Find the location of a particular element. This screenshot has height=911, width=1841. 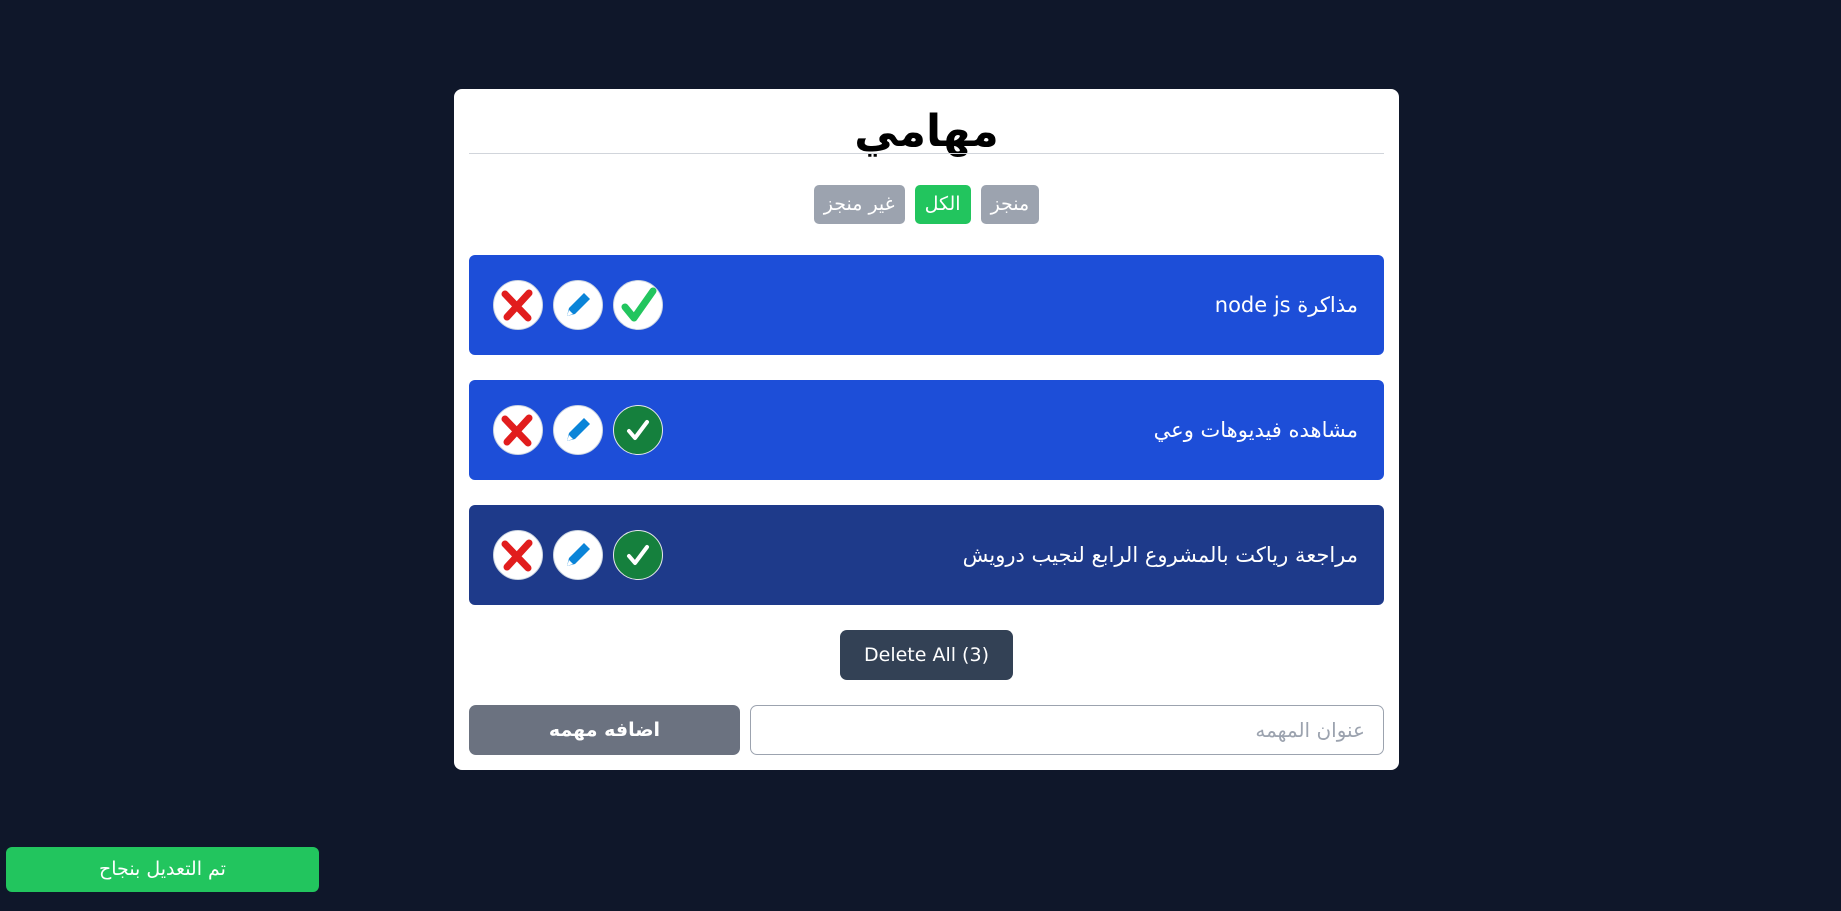

filter-done-button: منجز is located at coordinates (1010, 204).